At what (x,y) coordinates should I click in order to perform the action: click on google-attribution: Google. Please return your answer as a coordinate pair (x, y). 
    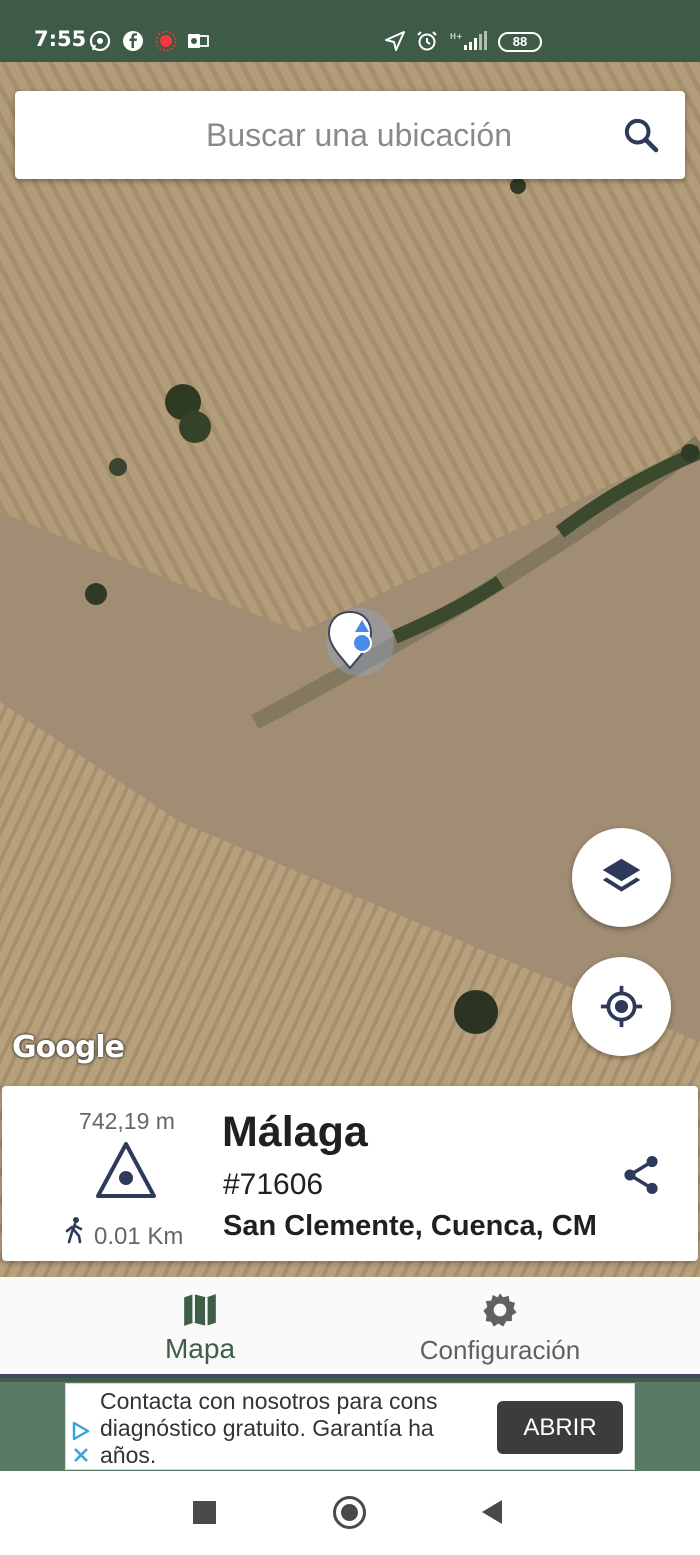
    Looking at the image, I should click on (68, 1047).